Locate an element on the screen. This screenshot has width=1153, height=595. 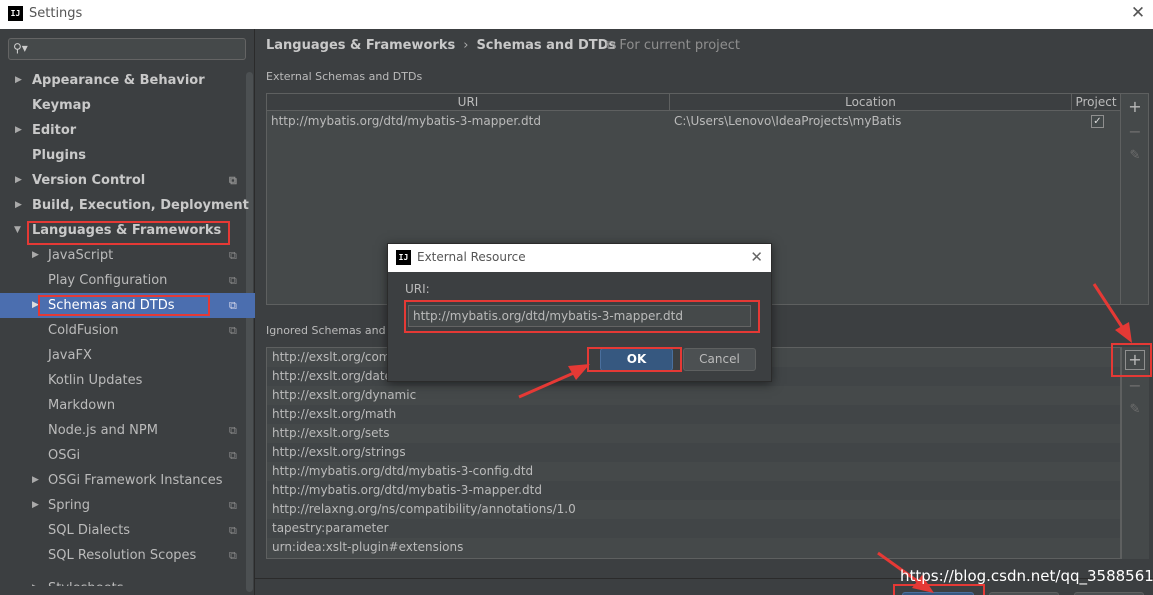
sidebar-scrollbar is located at coordinates (249, 332).